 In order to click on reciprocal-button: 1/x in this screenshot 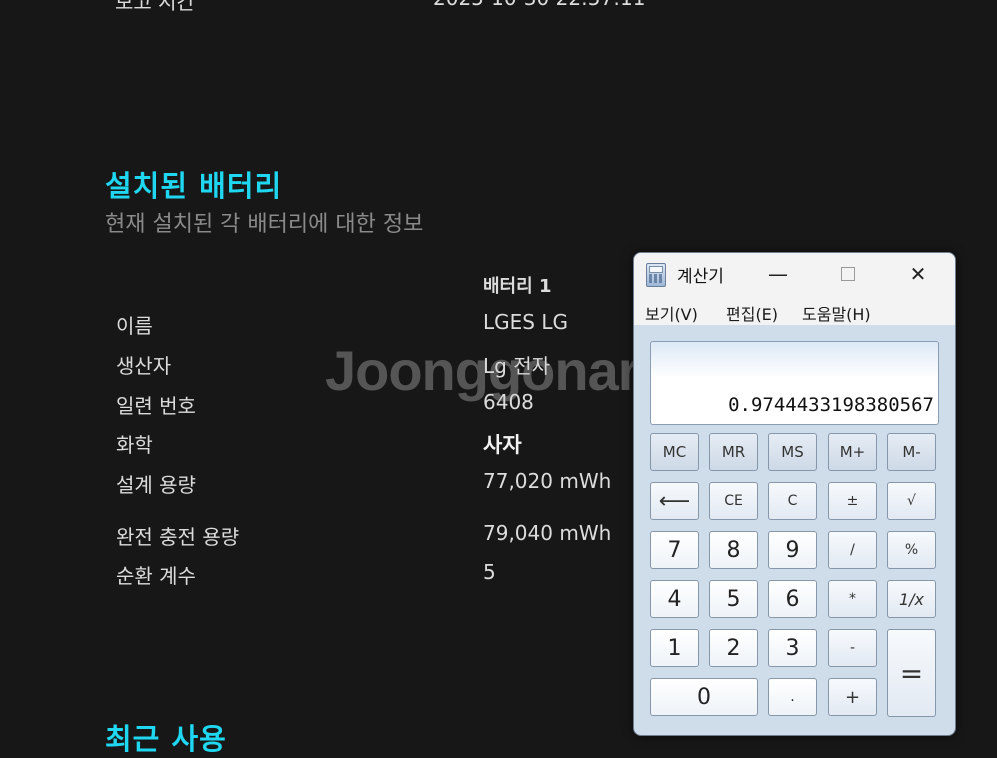, I will do `click(911, 599)`.